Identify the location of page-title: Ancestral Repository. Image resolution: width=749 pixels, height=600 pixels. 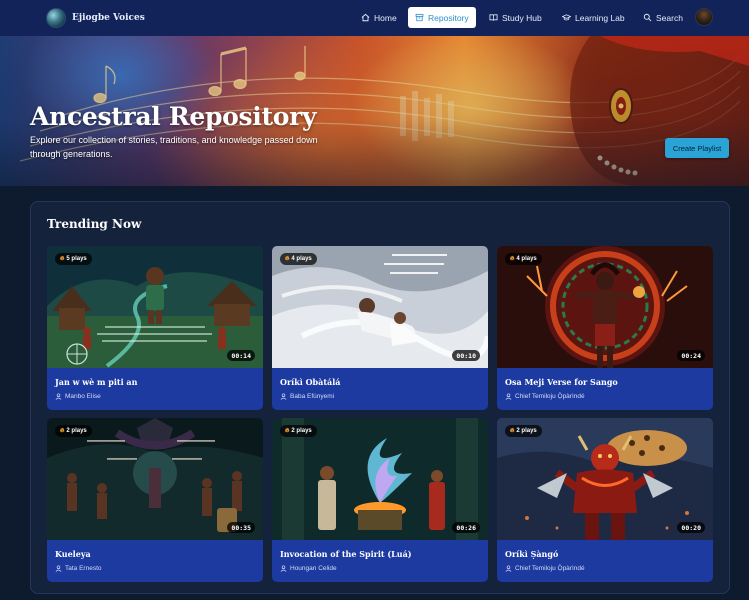
(173, 116).